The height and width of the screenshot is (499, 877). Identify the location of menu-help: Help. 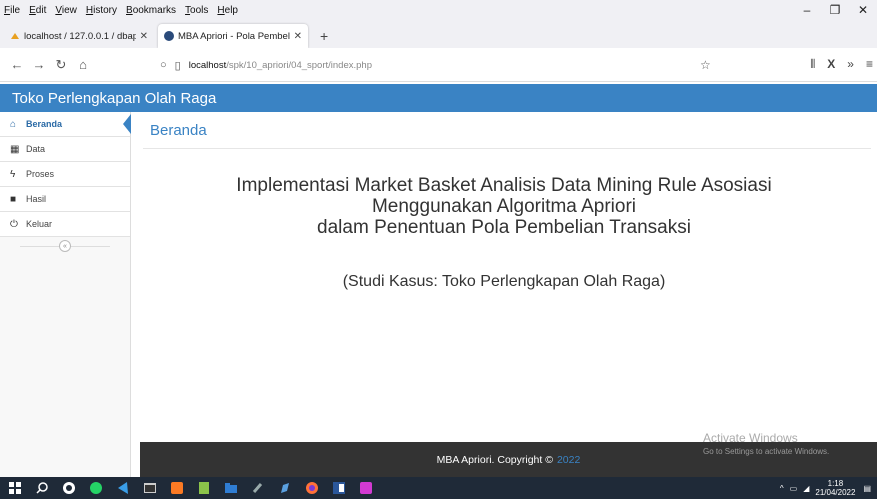
(227, 10).